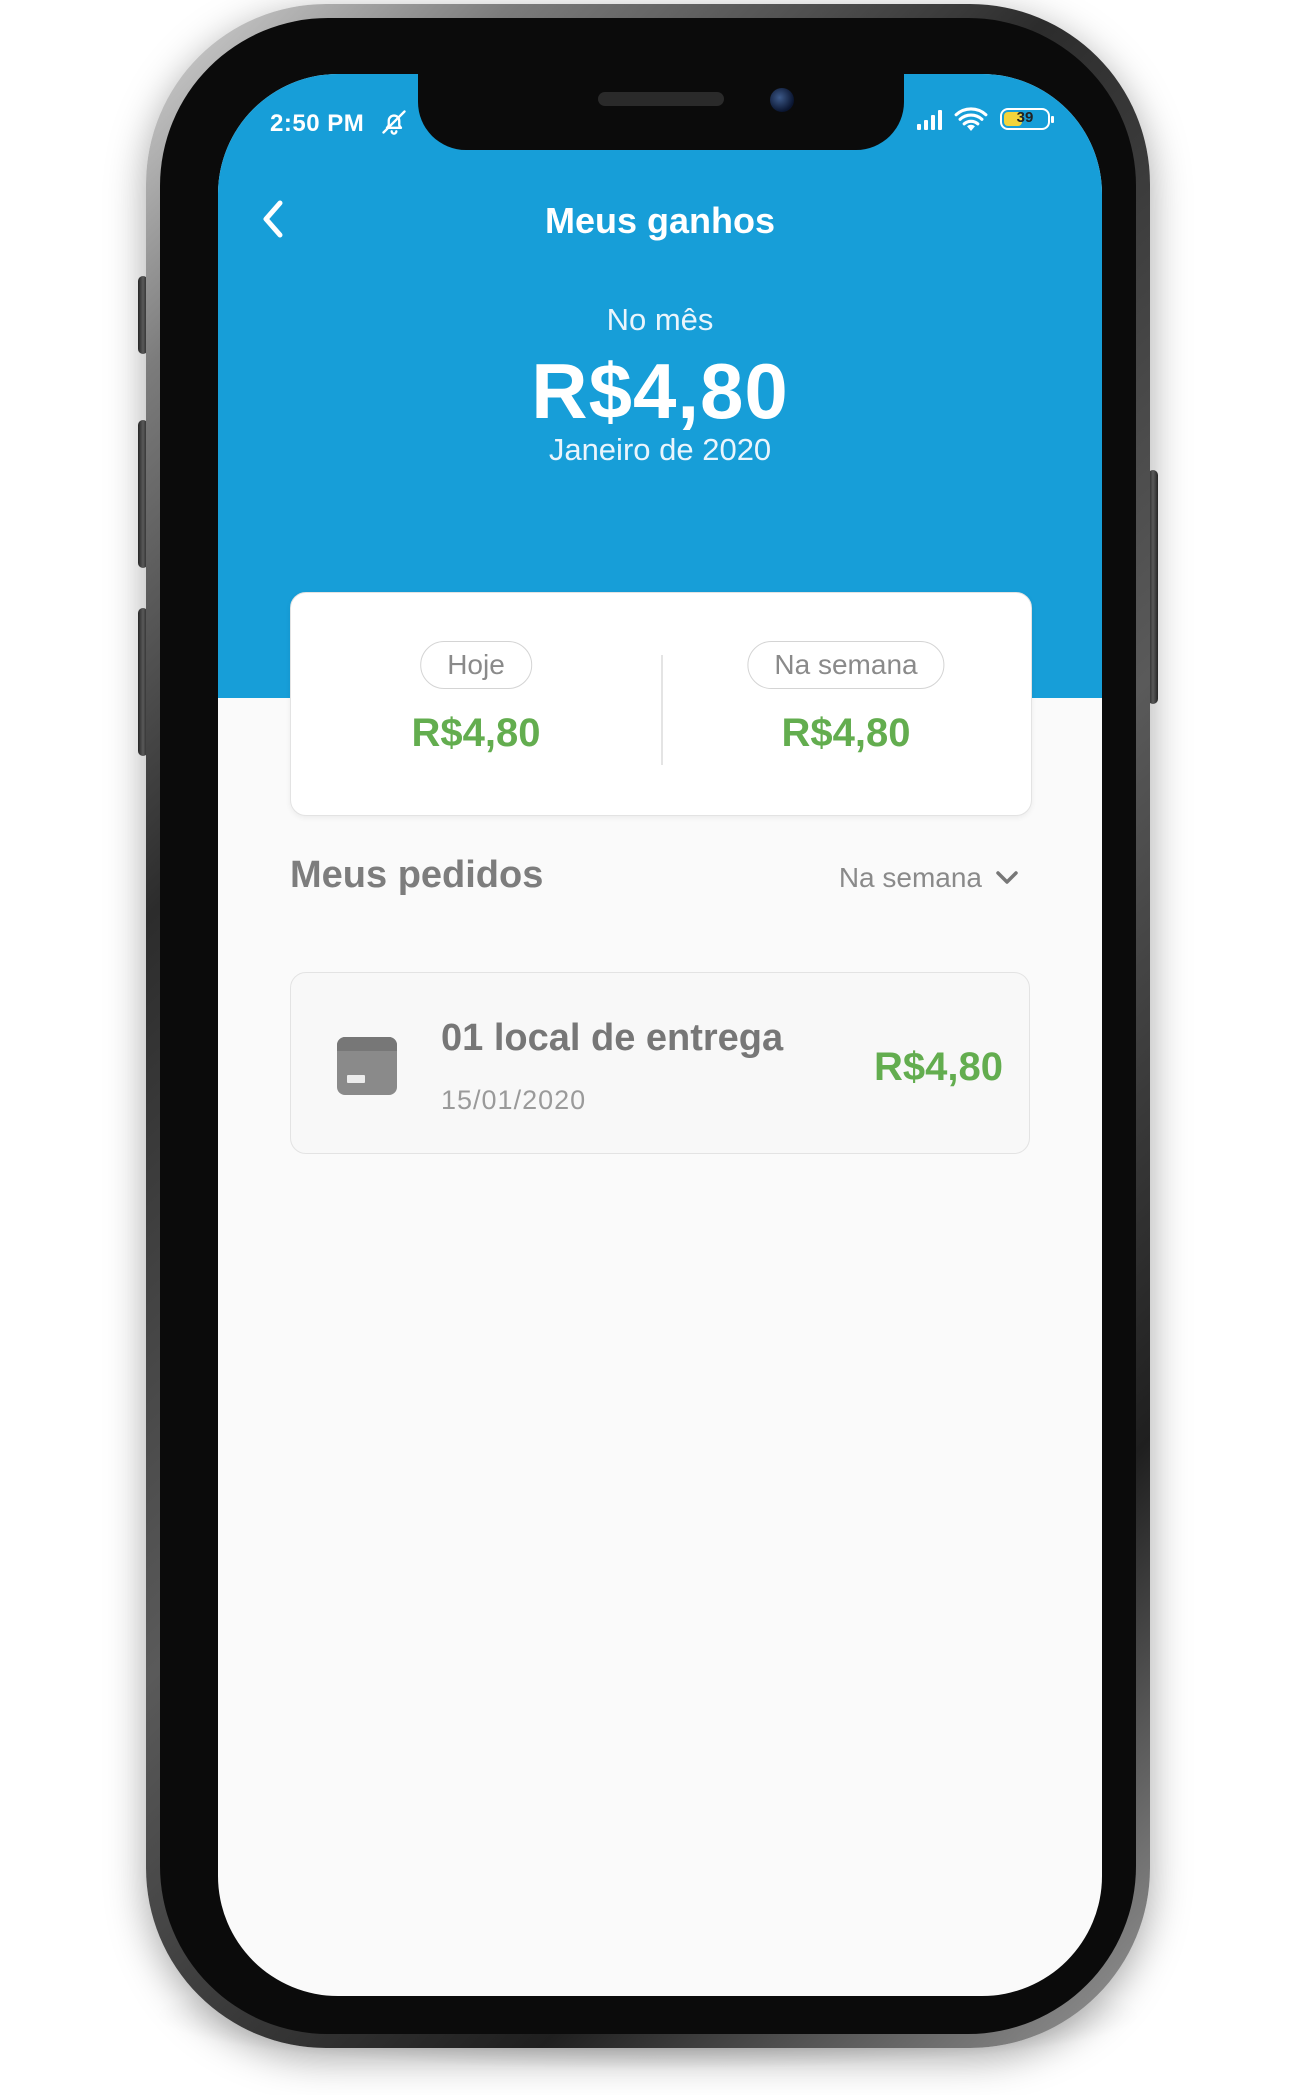  I want to click on month-period: Janeiro de 2020, so click(660, 449).